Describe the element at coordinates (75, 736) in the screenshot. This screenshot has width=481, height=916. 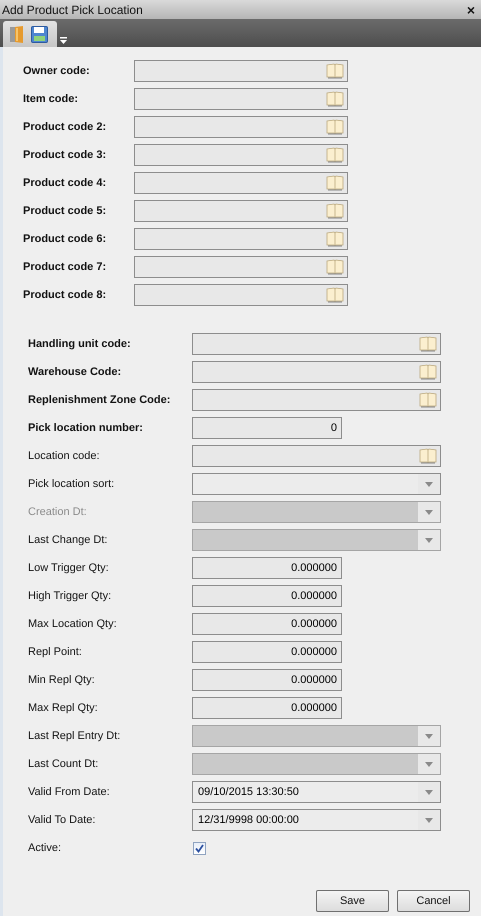
I see `field-label: Last Repl Entry Dt:` at that location.